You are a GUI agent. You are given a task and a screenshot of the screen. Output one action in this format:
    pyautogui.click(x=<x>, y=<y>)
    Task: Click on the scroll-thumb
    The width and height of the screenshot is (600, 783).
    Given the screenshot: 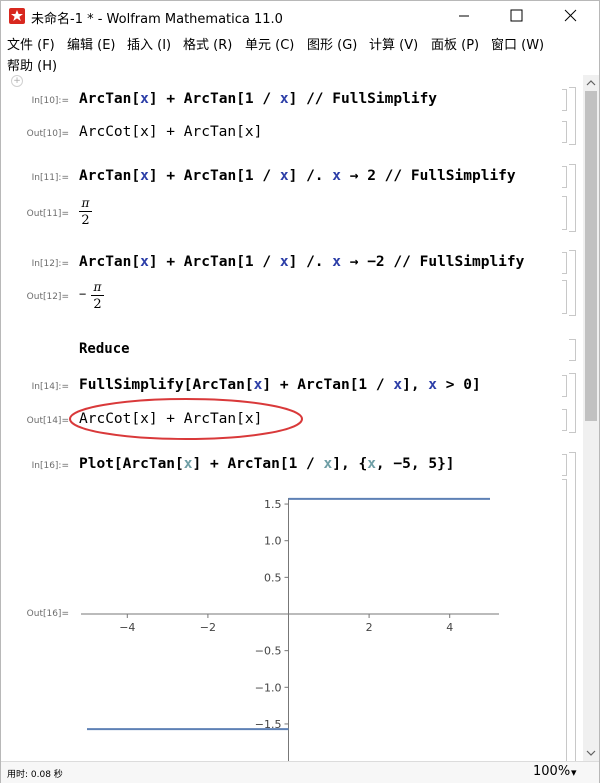 What is the action you would take?
    pyautogui.click(x=591, y=256)
    